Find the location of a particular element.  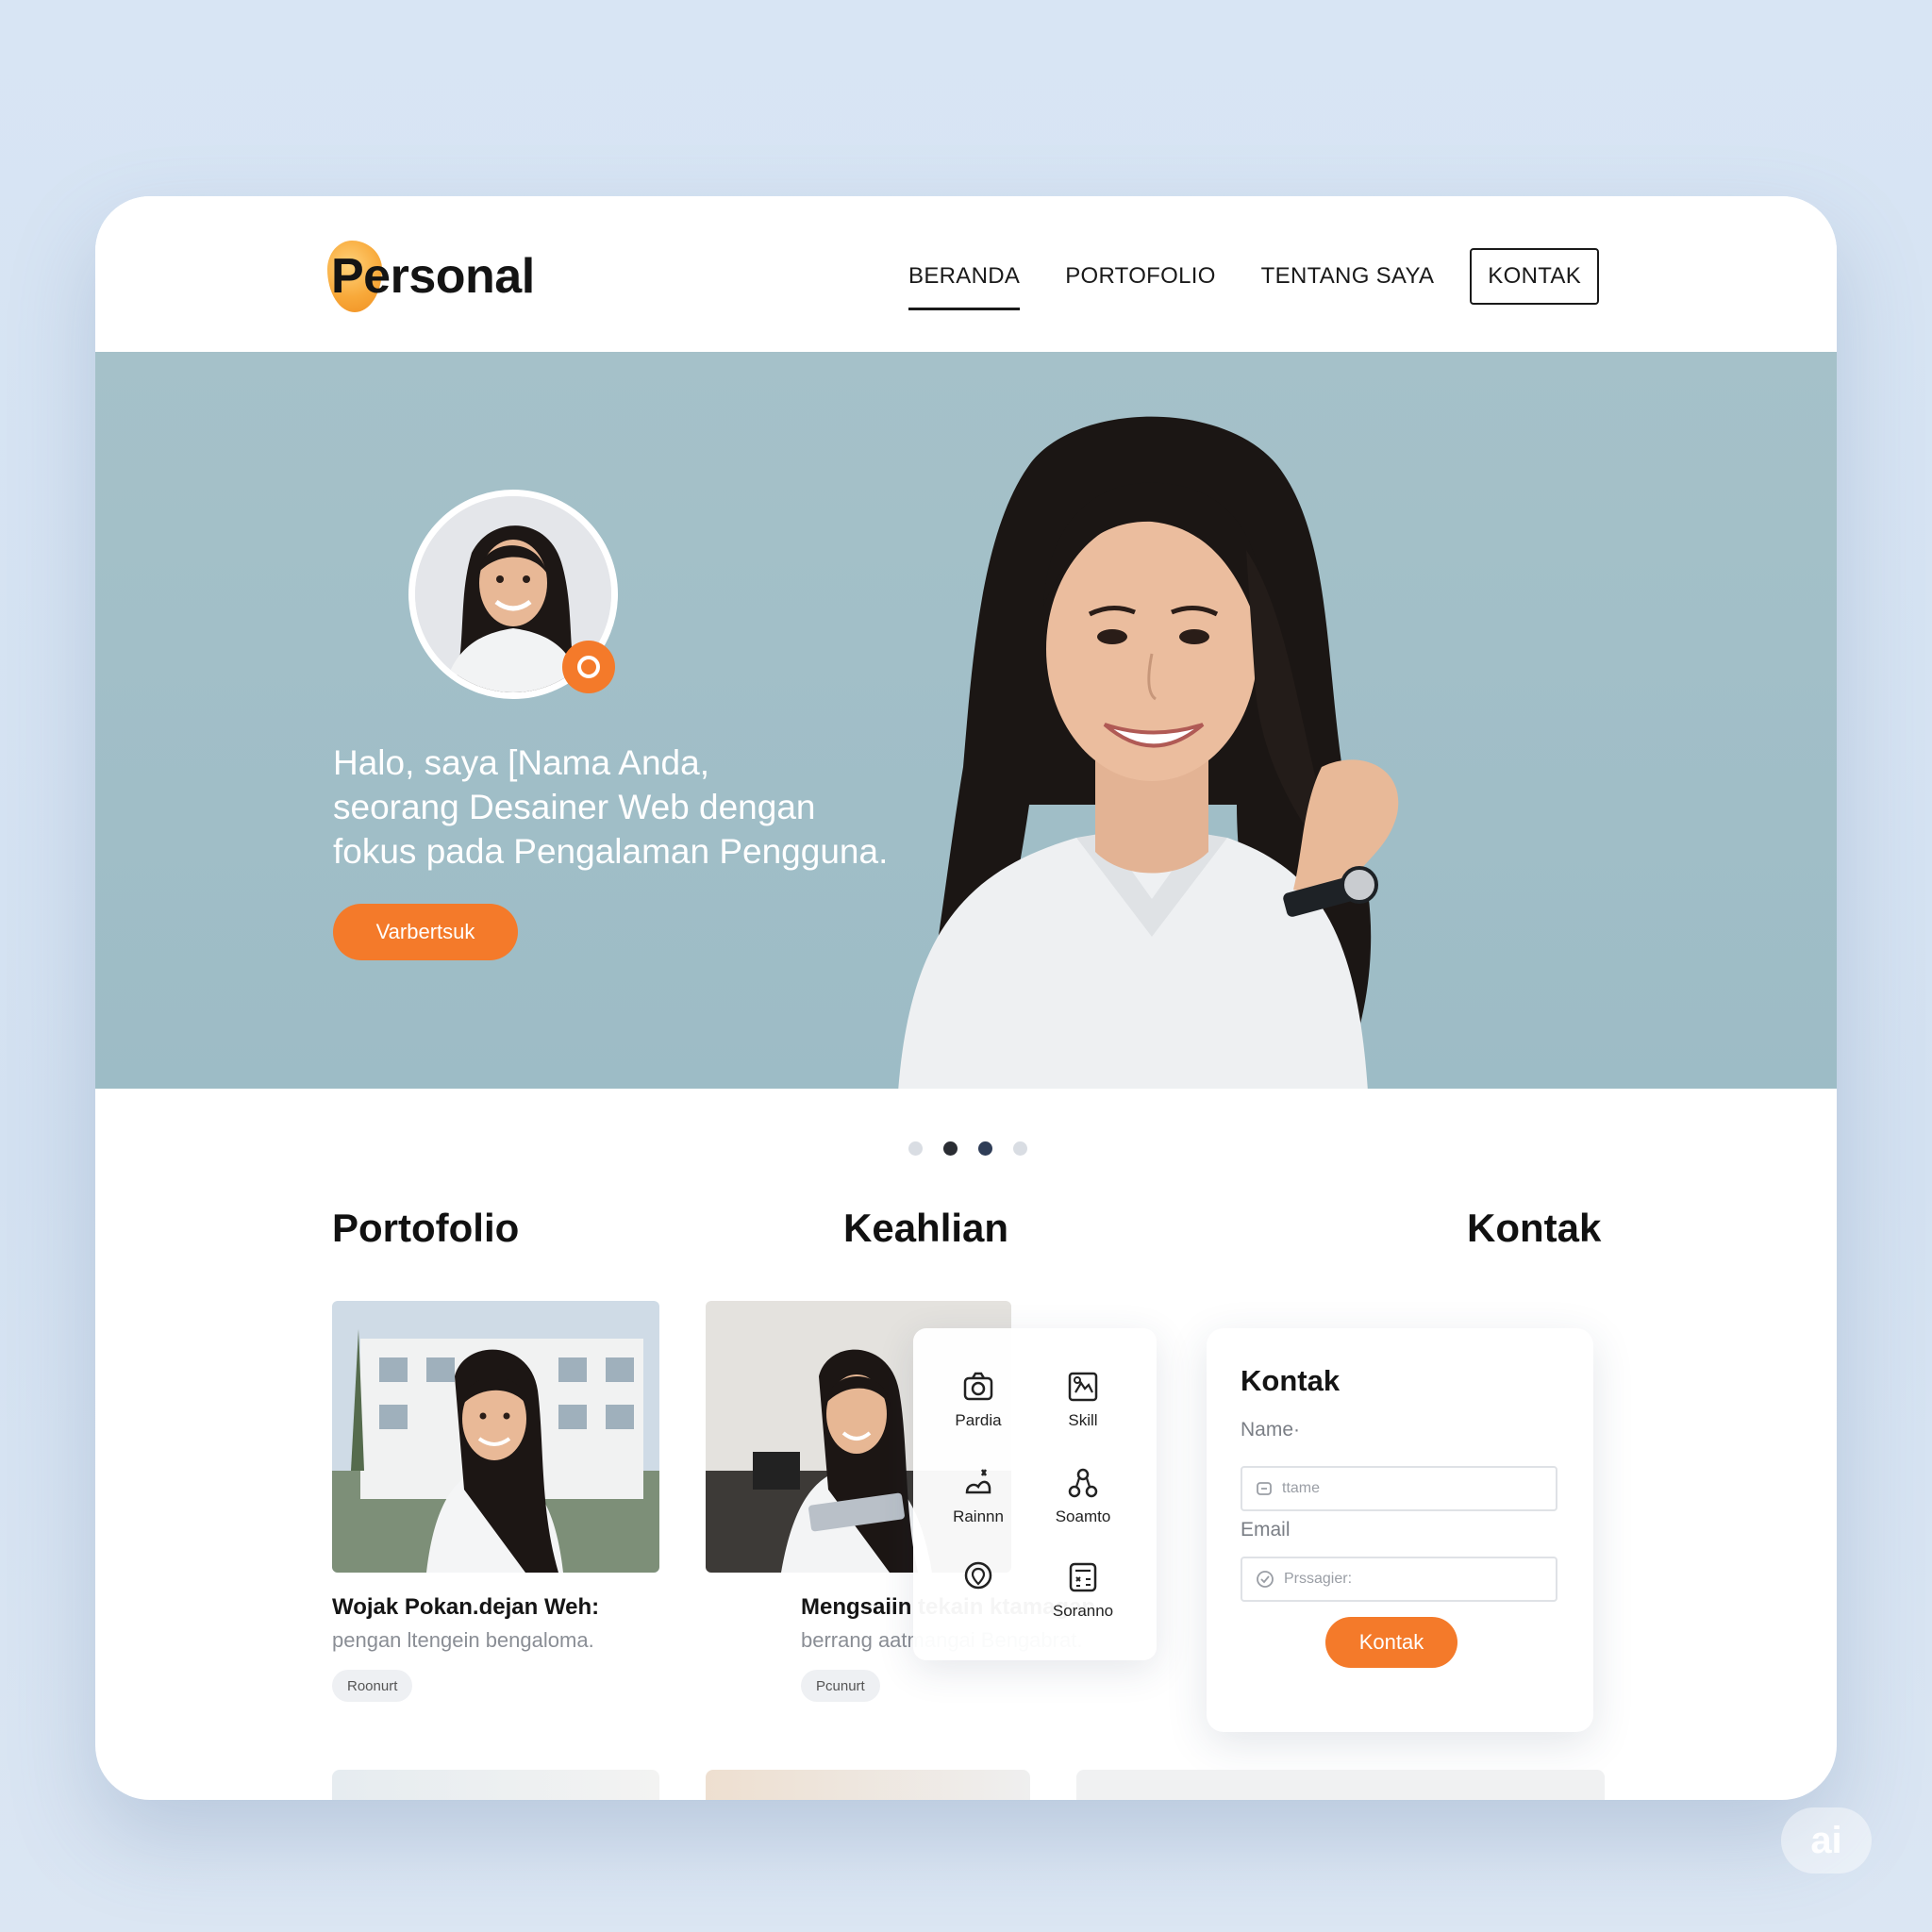

camera-icon is located at coordinates (978, 1386).